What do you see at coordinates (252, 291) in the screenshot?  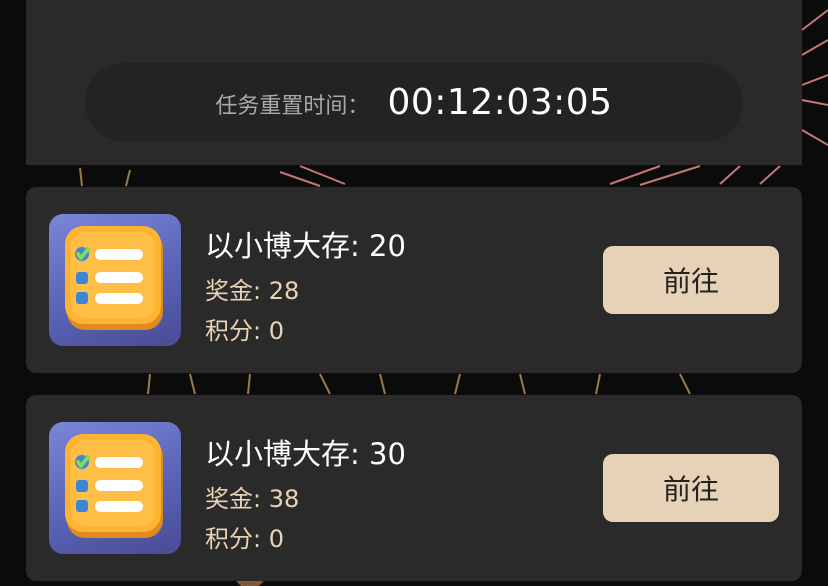 I see `task-bonus: 奖金: 28` at bounding box center [252, 291].